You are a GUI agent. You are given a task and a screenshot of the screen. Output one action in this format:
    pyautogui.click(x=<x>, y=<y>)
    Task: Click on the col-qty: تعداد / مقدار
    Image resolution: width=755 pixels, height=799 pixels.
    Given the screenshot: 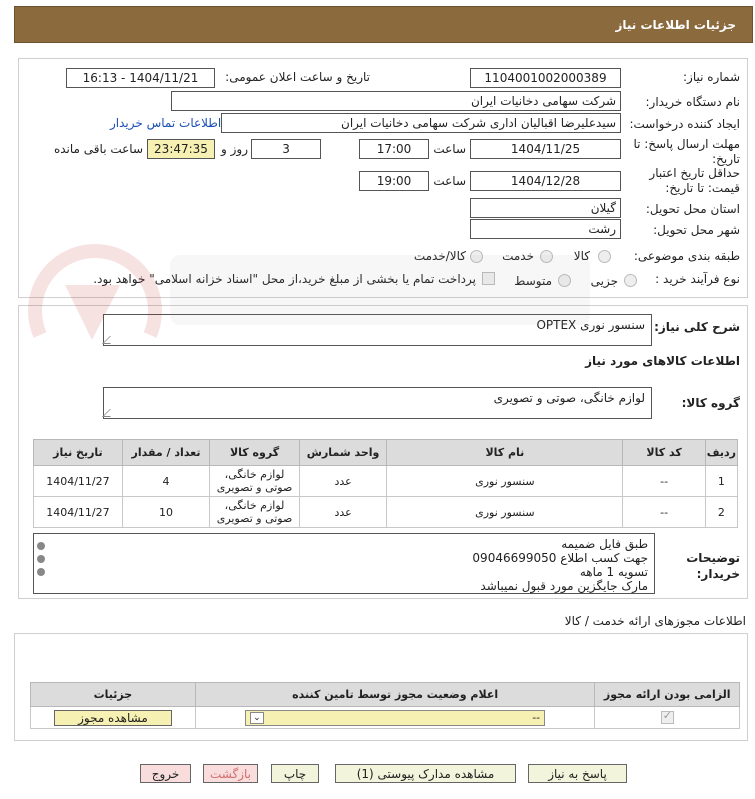 What is the action you would take?
    pyautogui.click(x=166, y=452)
    